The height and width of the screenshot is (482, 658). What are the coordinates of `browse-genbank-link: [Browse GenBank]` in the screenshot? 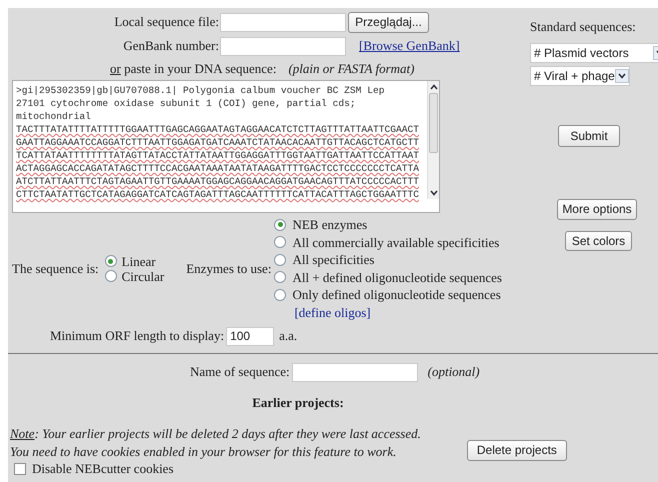 It's located at (409, 46).